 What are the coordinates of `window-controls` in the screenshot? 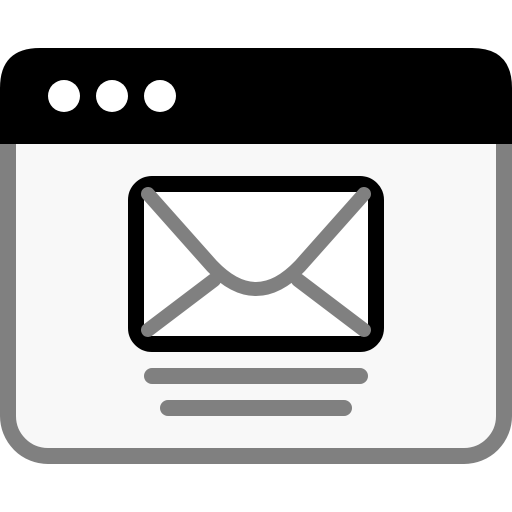 It's located at (112, 96).